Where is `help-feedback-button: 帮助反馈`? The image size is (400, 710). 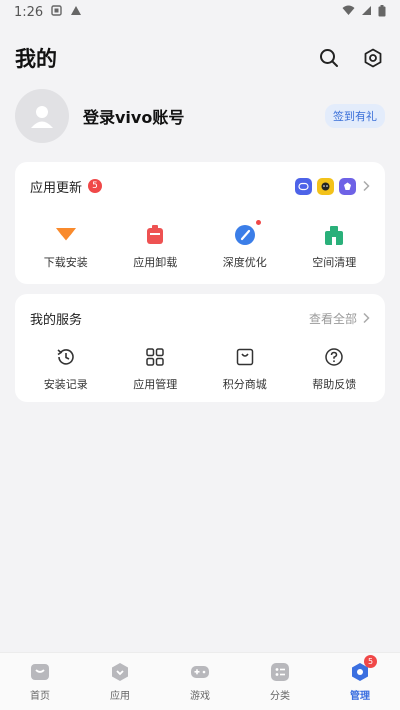 help-feedback-button: 帮助反馈 is located at coordinates (334, 368).